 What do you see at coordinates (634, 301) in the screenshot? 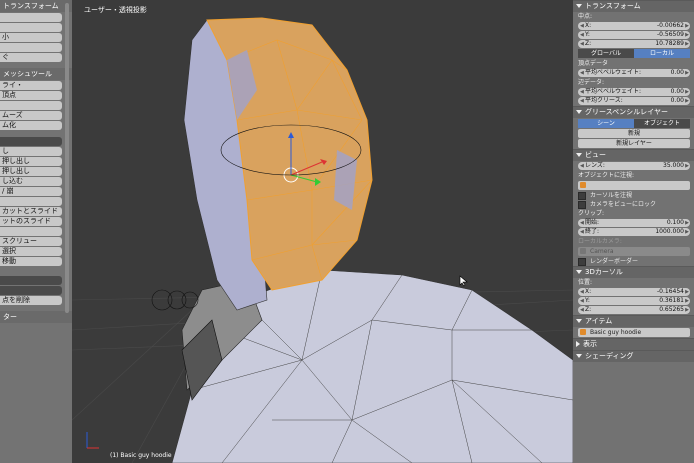
I see `cursor-y-field: ◀ Y: 0.36181 ▶` at bounding box center [634, 301].